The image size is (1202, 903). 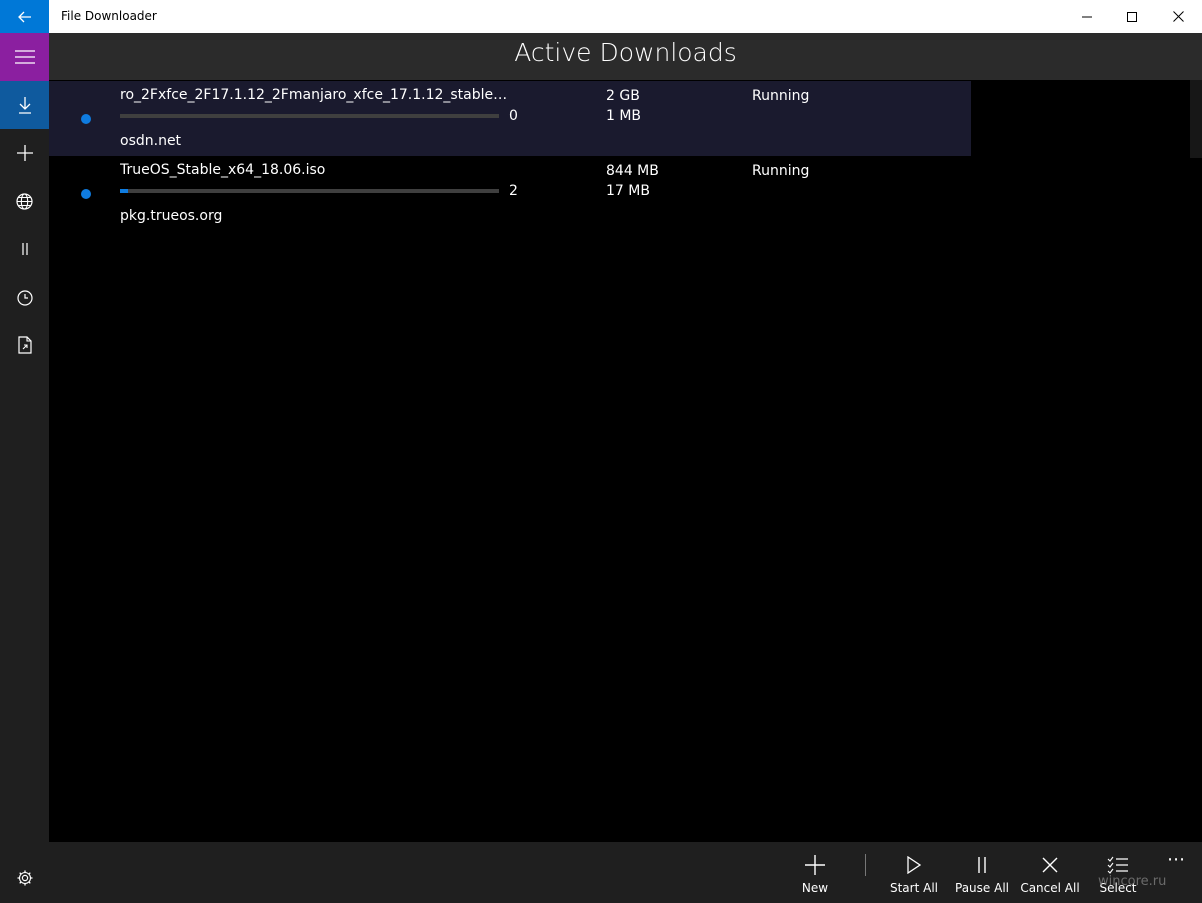 I want to click on start-all-label: Start All, so click(x=913, y=888).